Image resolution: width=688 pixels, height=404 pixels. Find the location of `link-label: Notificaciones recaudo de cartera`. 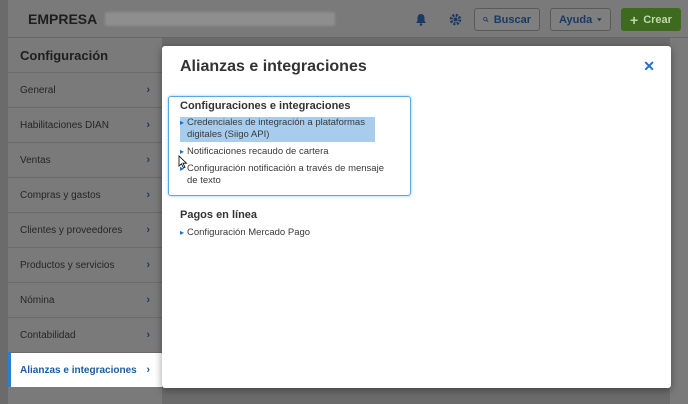

link-label: Notificaciones recaudo de cartera is located at coordinates (258, 151).